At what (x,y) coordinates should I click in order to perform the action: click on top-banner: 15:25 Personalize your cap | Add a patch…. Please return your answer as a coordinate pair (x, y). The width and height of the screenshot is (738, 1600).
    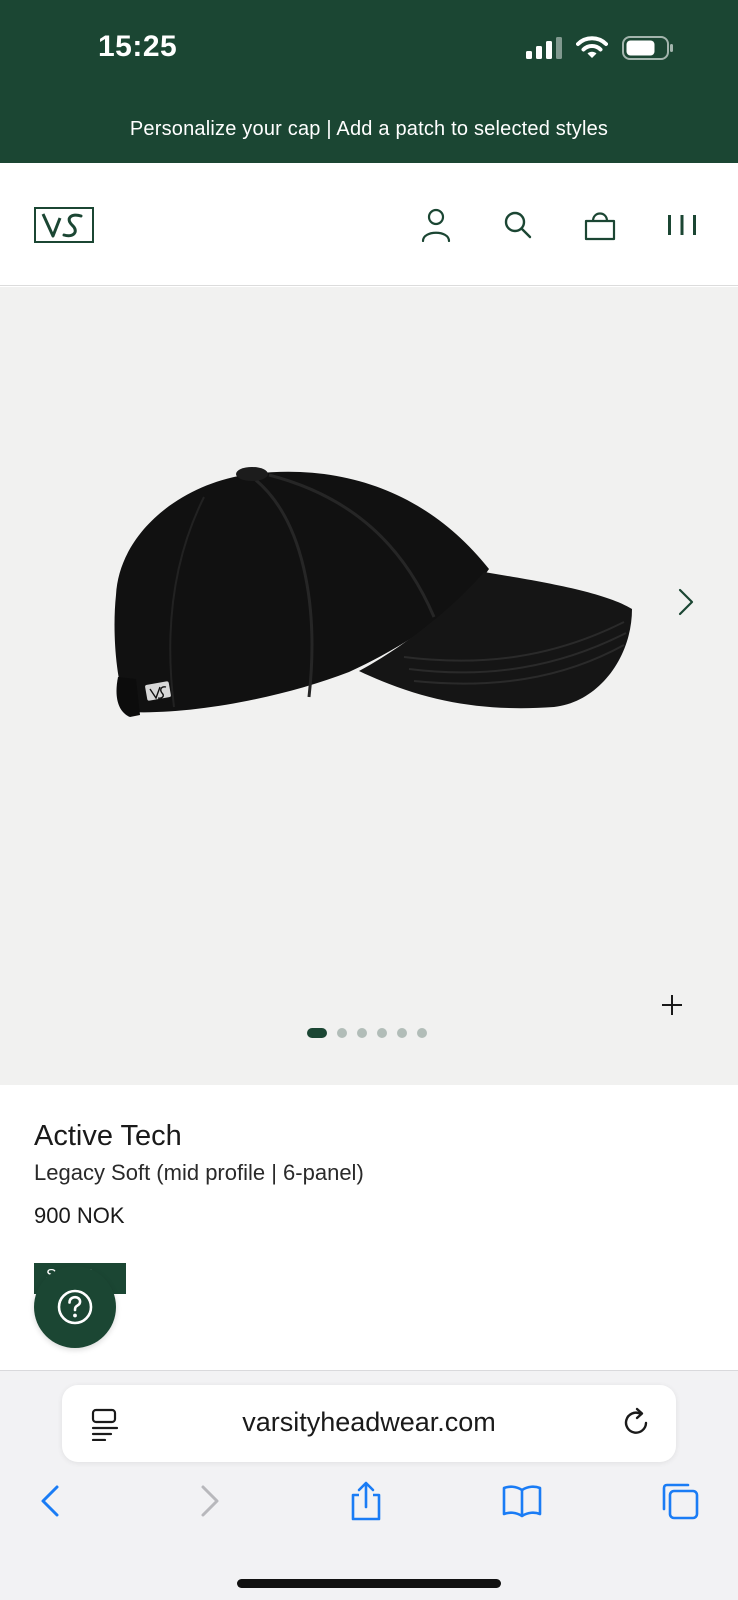
    Looking at the image, I should click on (369, 81).